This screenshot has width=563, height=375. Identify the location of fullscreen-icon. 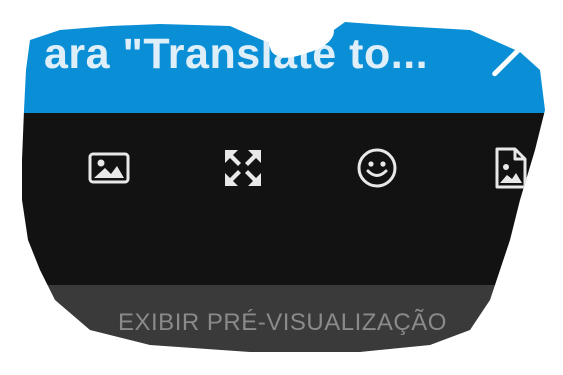
(243, 168).